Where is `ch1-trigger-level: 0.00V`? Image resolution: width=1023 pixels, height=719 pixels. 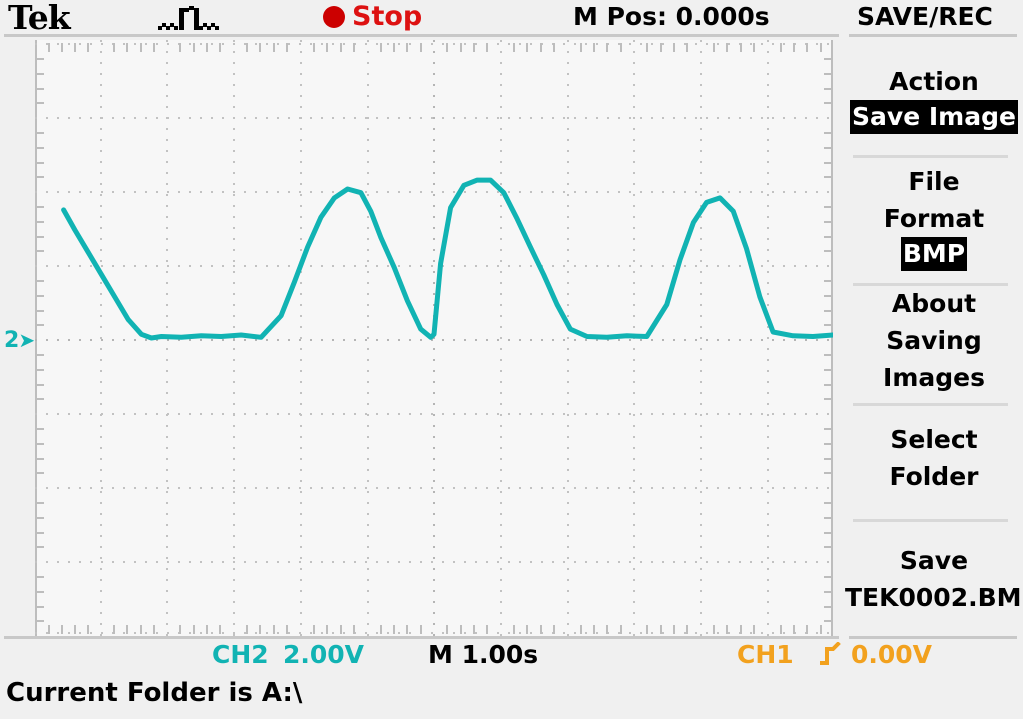
ch1-trigger-level: 0.00V is located at coordinates (891, 654).